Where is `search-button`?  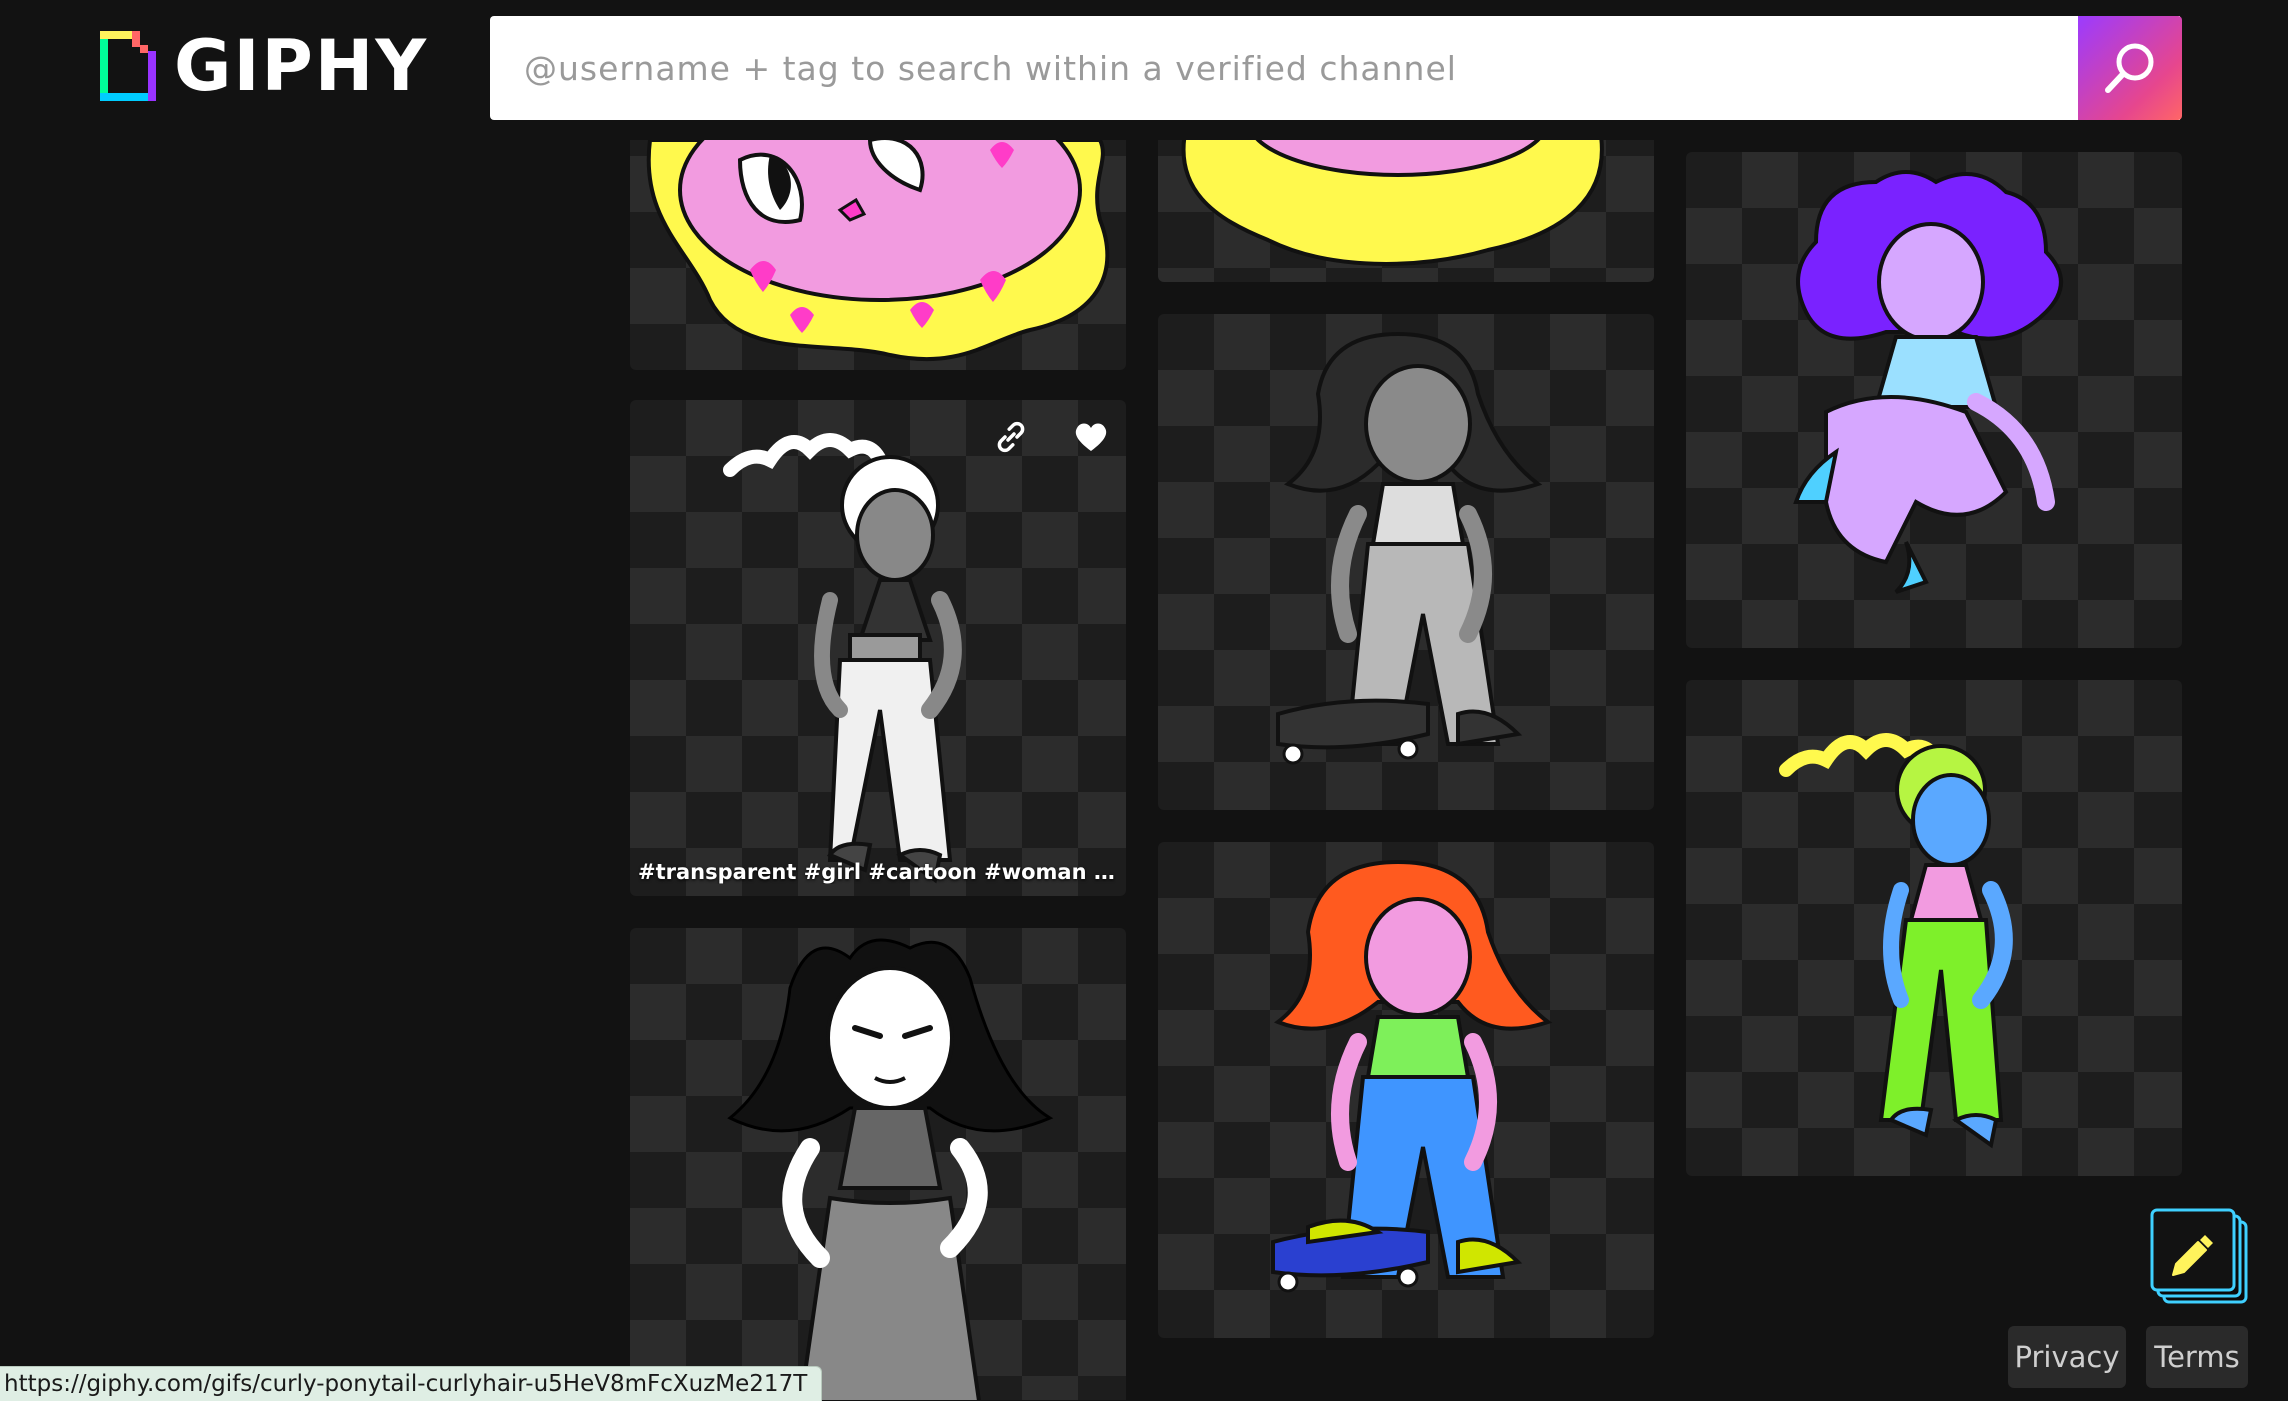
search-button is located at coordinates (2130, 68).